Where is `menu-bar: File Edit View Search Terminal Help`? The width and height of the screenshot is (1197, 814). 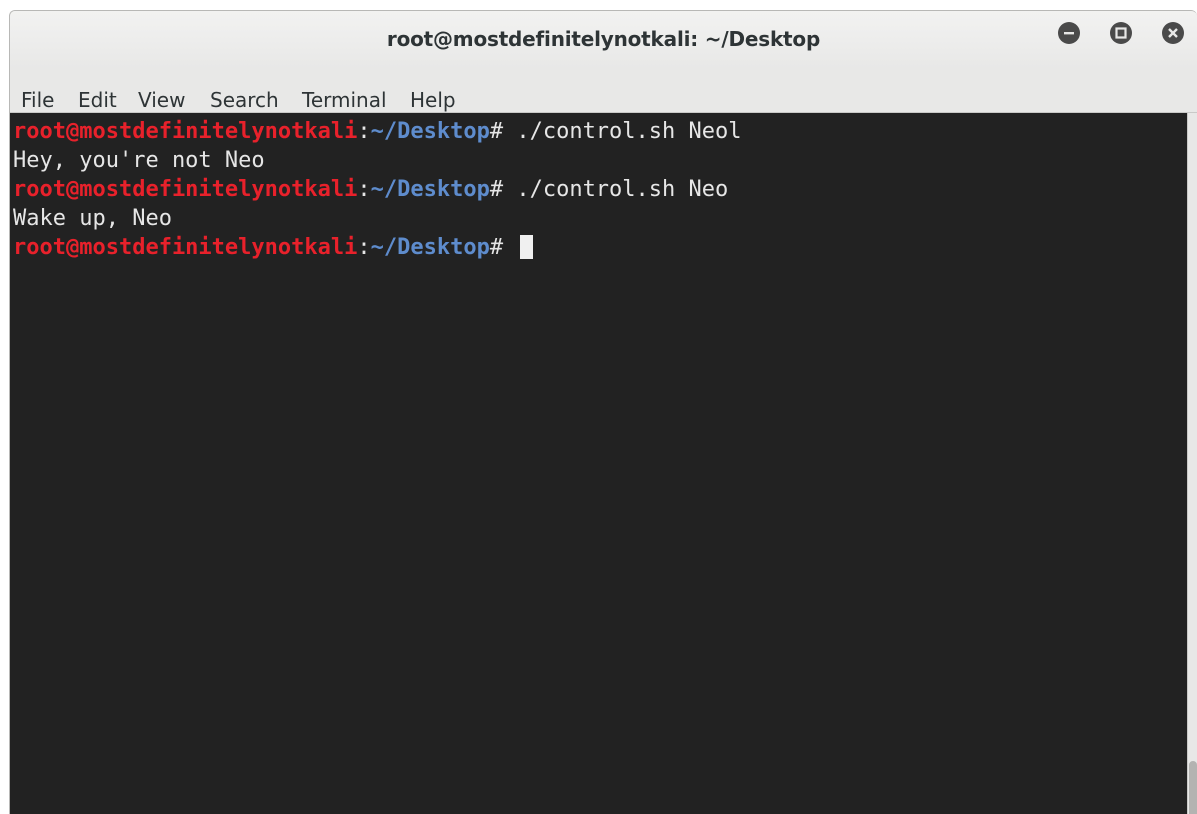
menu-bar: File Edit View Search Terminal Help is located at coordinates (603, 91).